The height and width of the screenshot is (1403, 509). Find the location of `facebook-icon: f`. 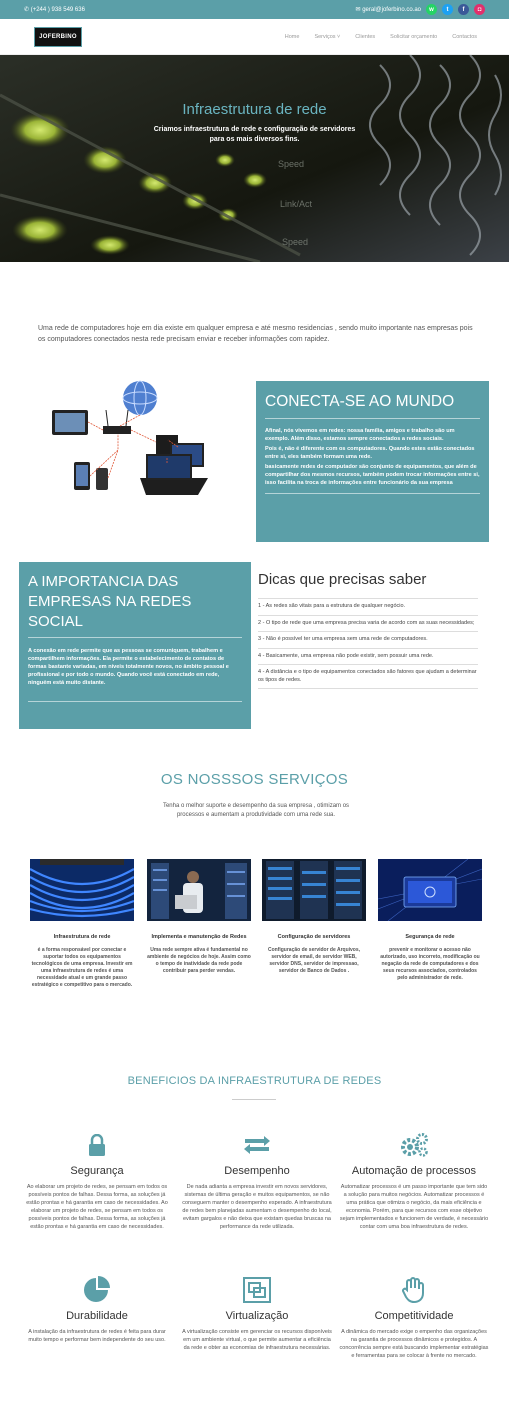

facebook-icon: f is located at coordinates (463, 9).